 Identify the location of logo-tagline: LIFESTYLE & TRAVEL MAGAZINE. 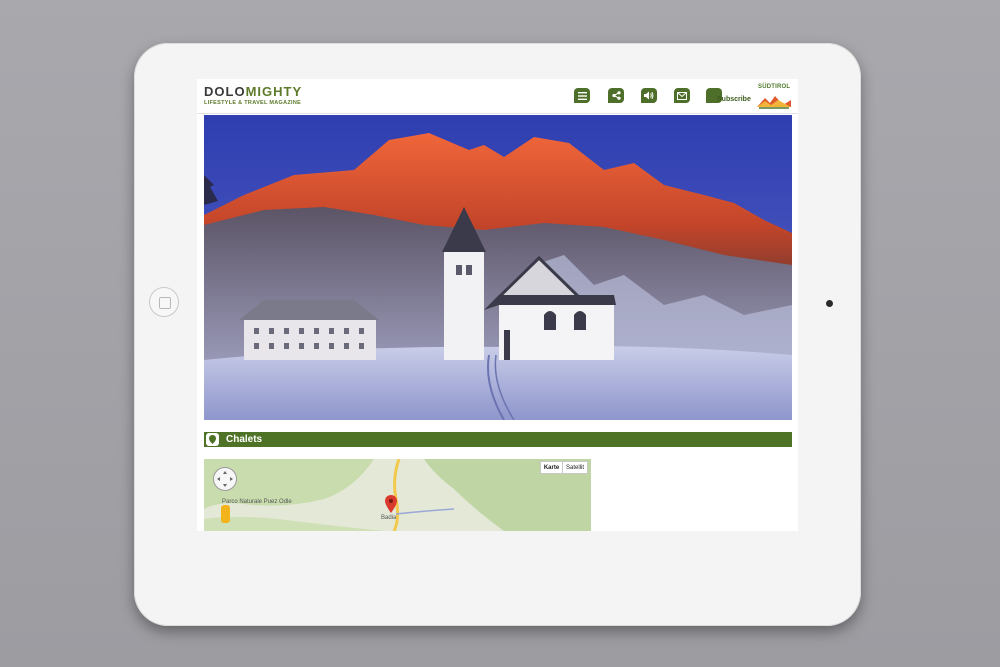
(253, 103).